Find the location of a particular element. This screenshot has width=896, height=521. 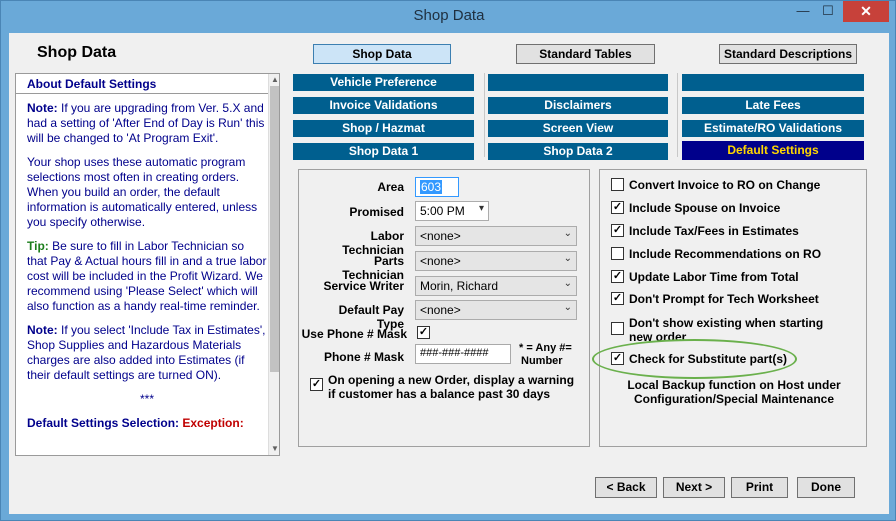

nav-estimate-ro-validations: Estimate/RO Validations is located at coordinates (773, 128).